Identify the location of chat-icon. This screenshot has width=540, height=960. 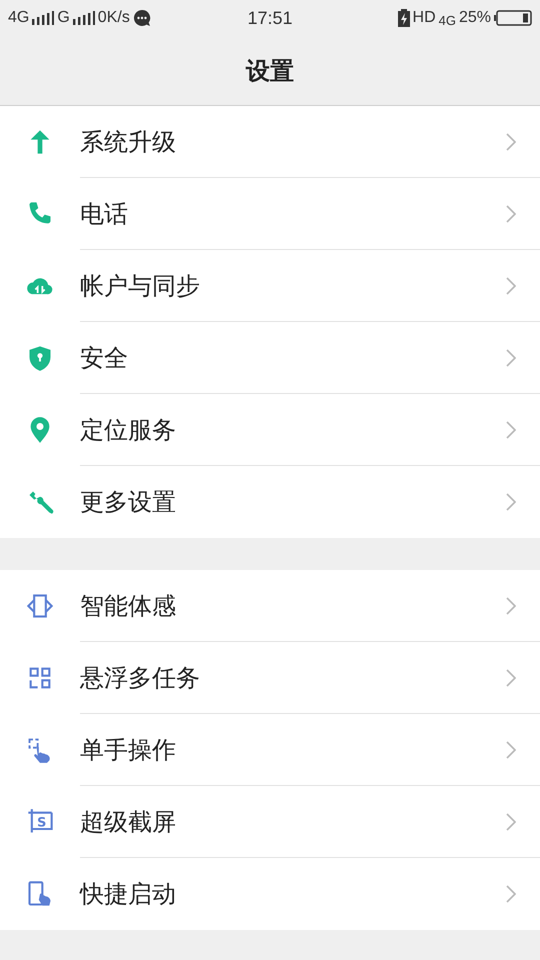
(141, 18).